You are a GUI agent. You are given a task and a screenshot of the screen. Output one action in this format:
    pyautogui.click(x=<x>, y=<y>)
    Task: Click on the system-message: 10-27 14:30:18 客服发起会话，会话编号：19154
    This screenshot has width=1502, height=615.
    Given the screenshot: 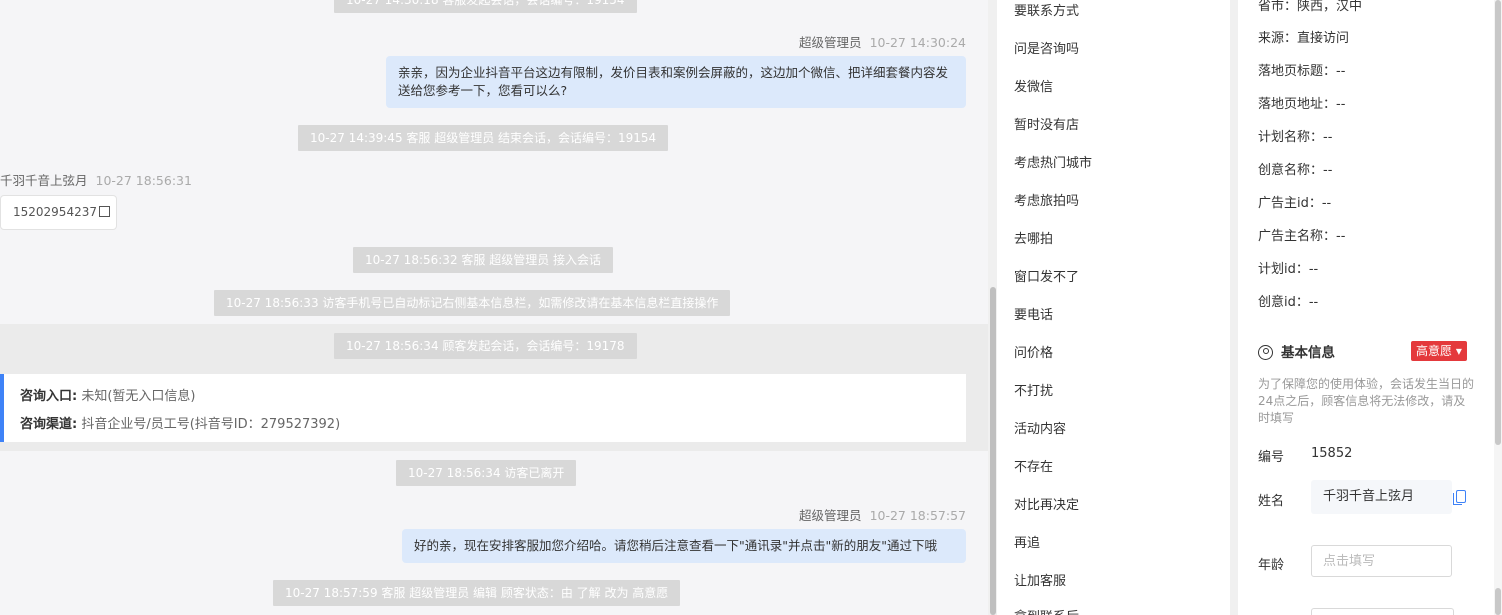 What is the action you would take?
    pyautogui.click(x=485, y=6)
    